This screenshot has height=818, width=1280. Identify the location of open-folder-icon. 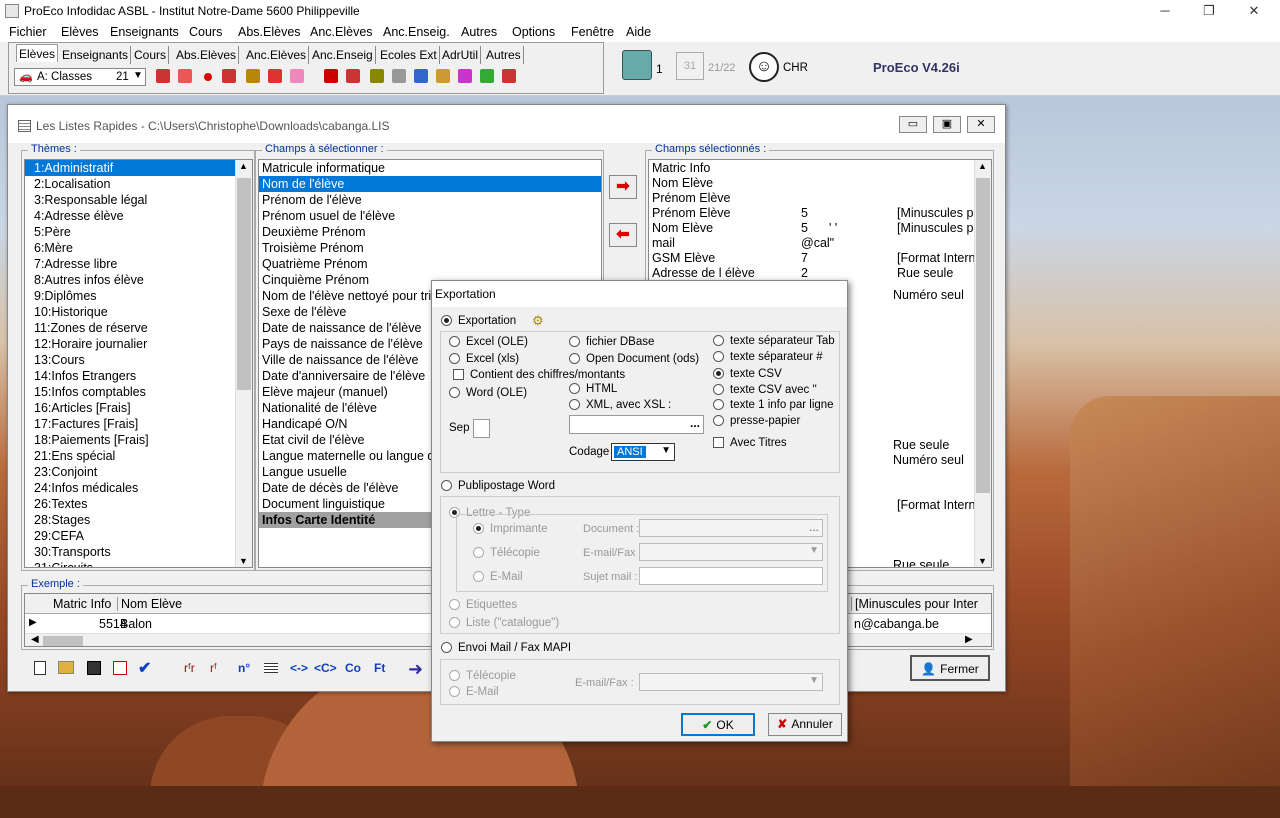
(66, 667).